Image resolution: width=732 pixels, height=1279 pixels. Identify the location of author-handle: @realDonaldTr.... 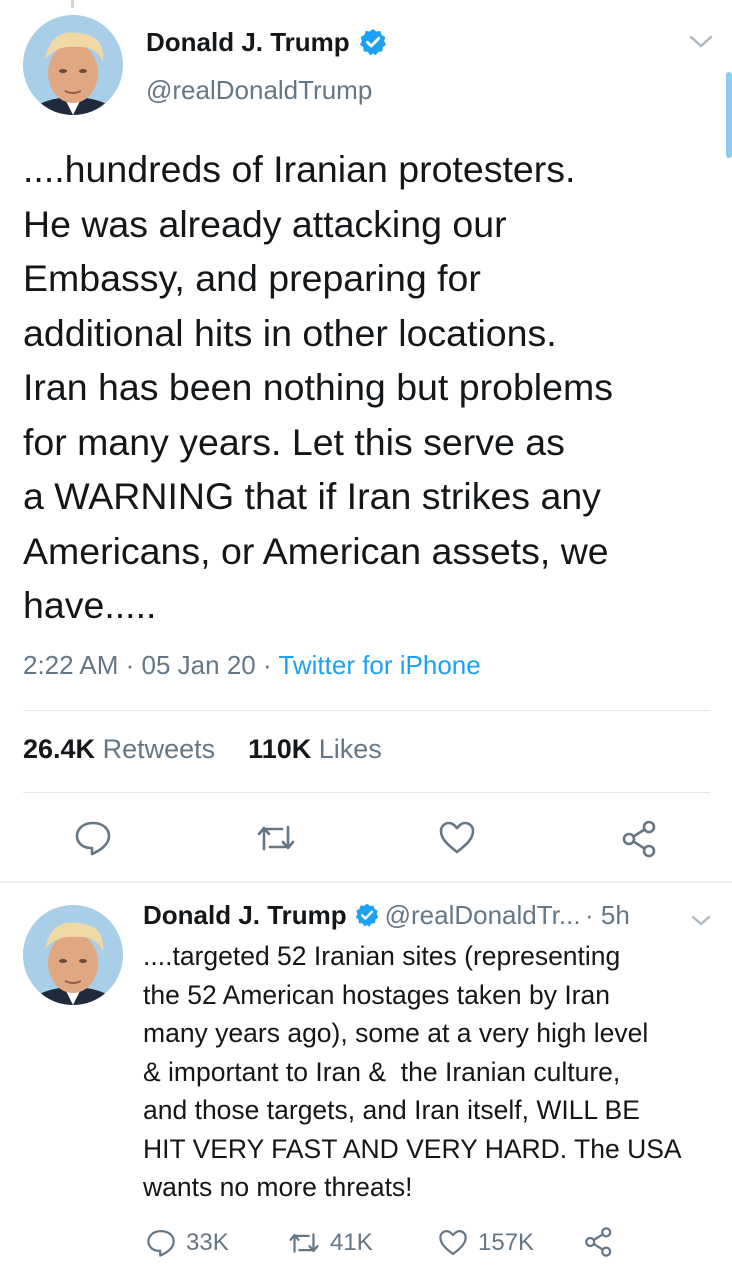
(483, 915).